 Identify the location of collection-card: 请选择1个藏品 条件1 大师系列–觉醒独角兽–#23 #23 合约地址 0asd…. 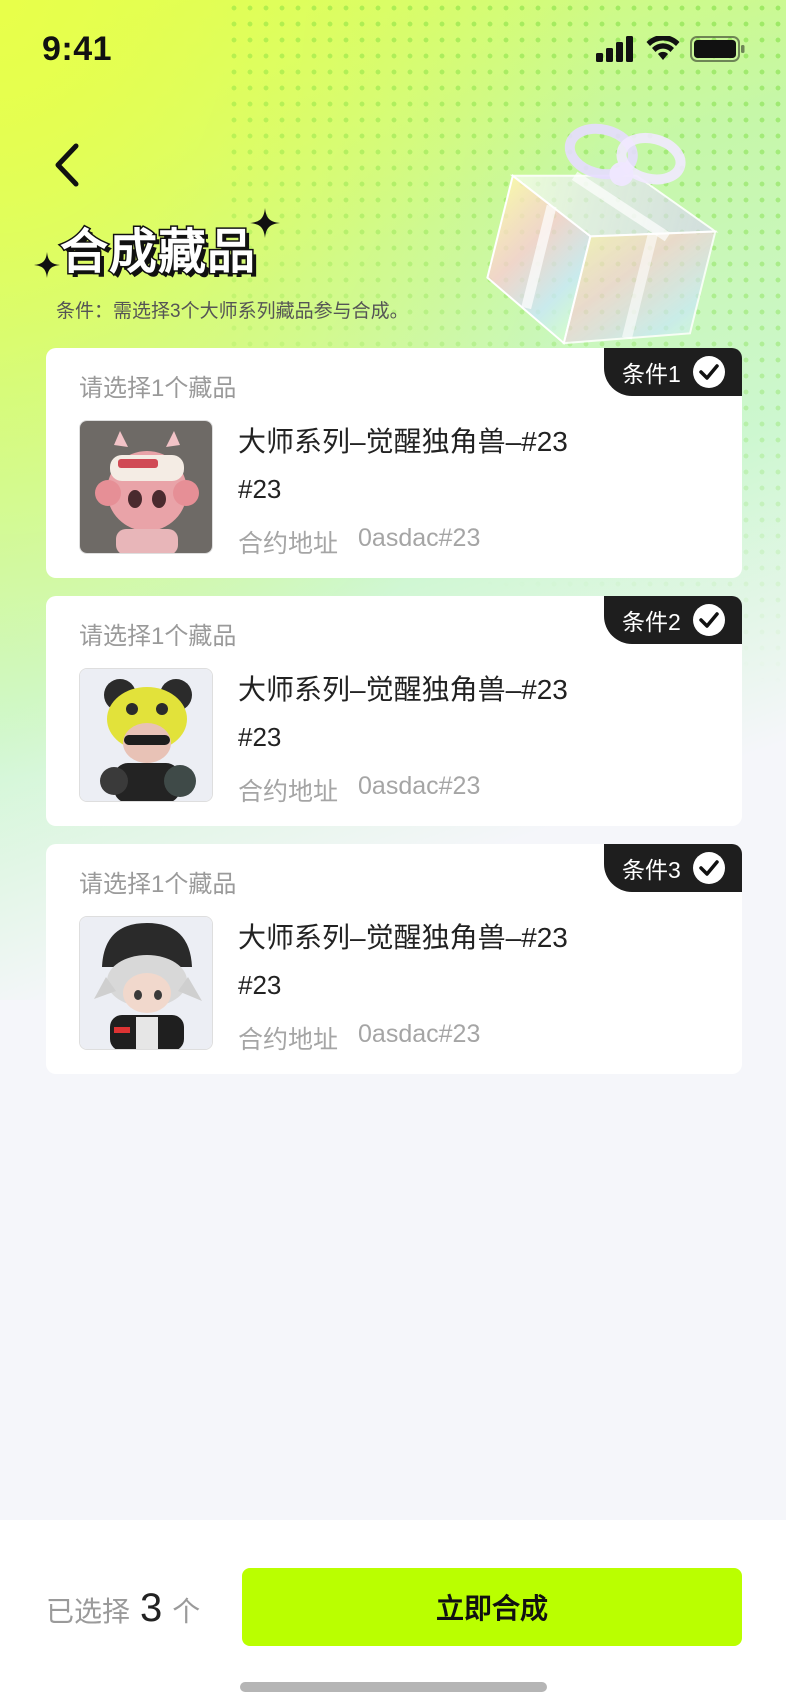
(394, 463).